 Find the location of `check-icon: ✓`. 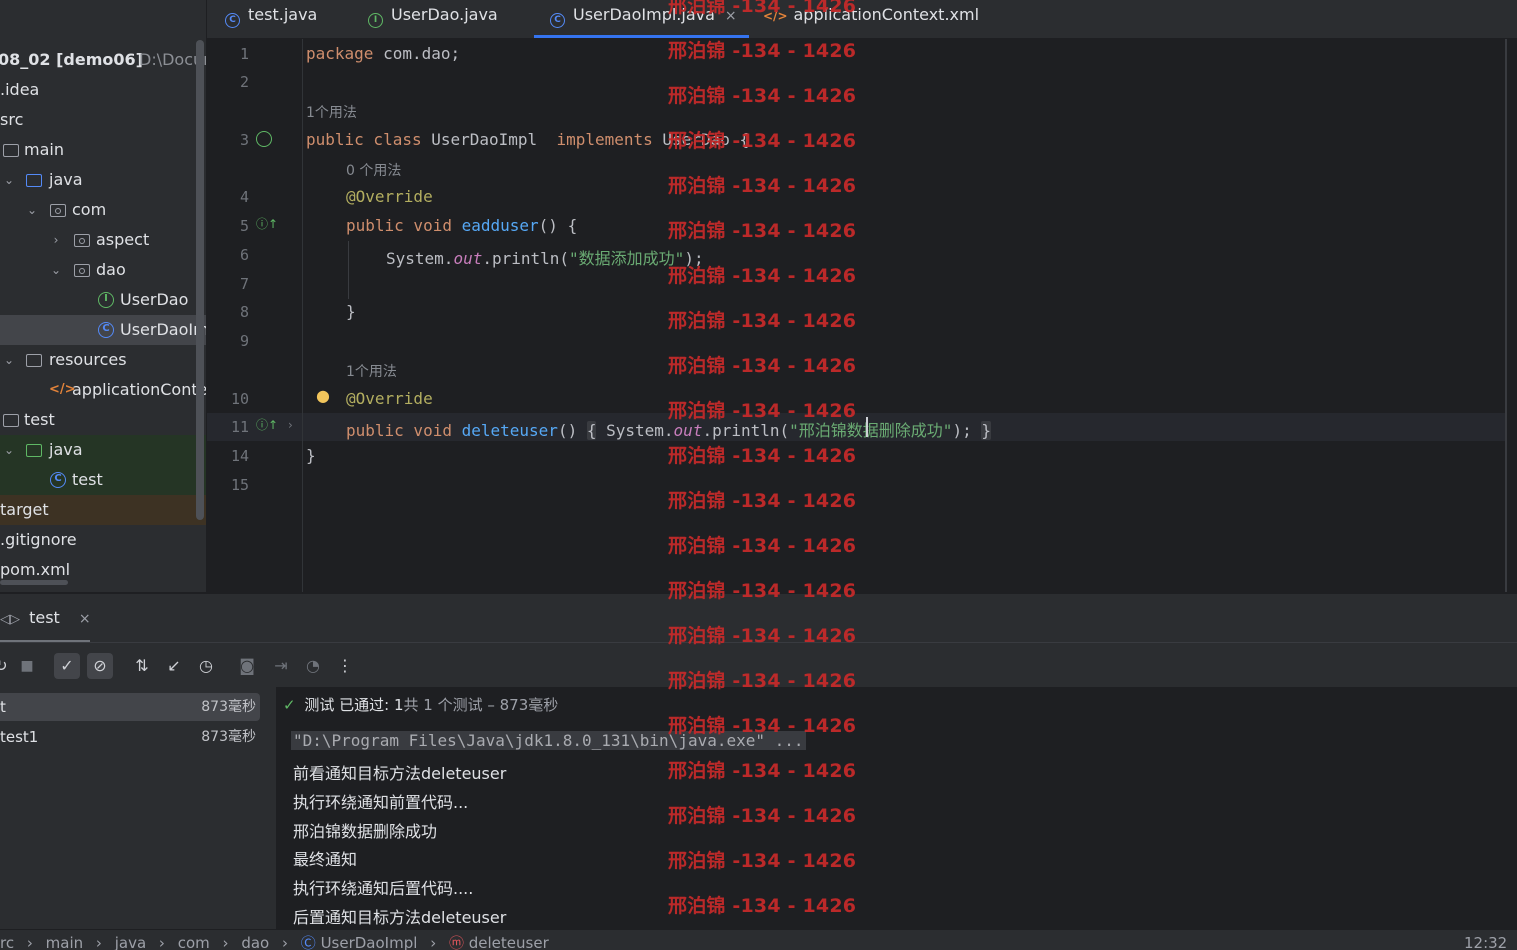

check-icon: ✓ is located at coordinates (289, 705).